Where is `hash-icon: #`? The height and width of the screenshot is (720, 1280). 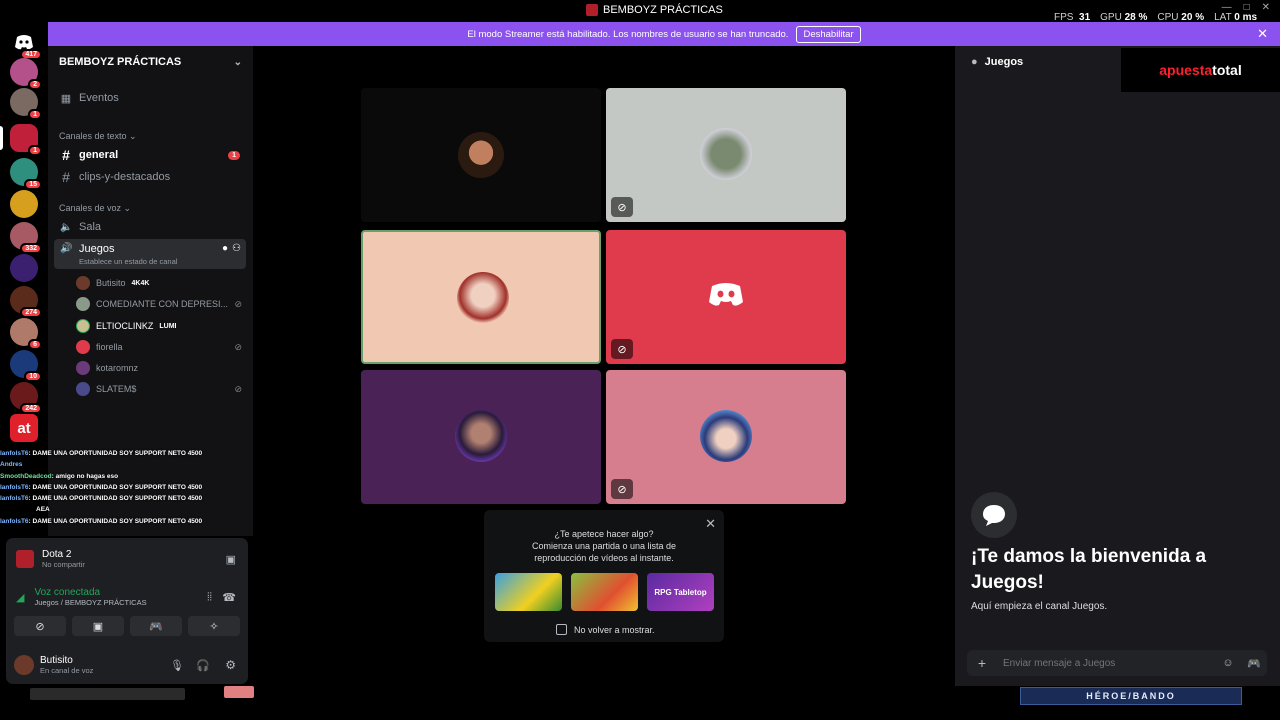
hash-icon: # is located at coordinates (66, 155).